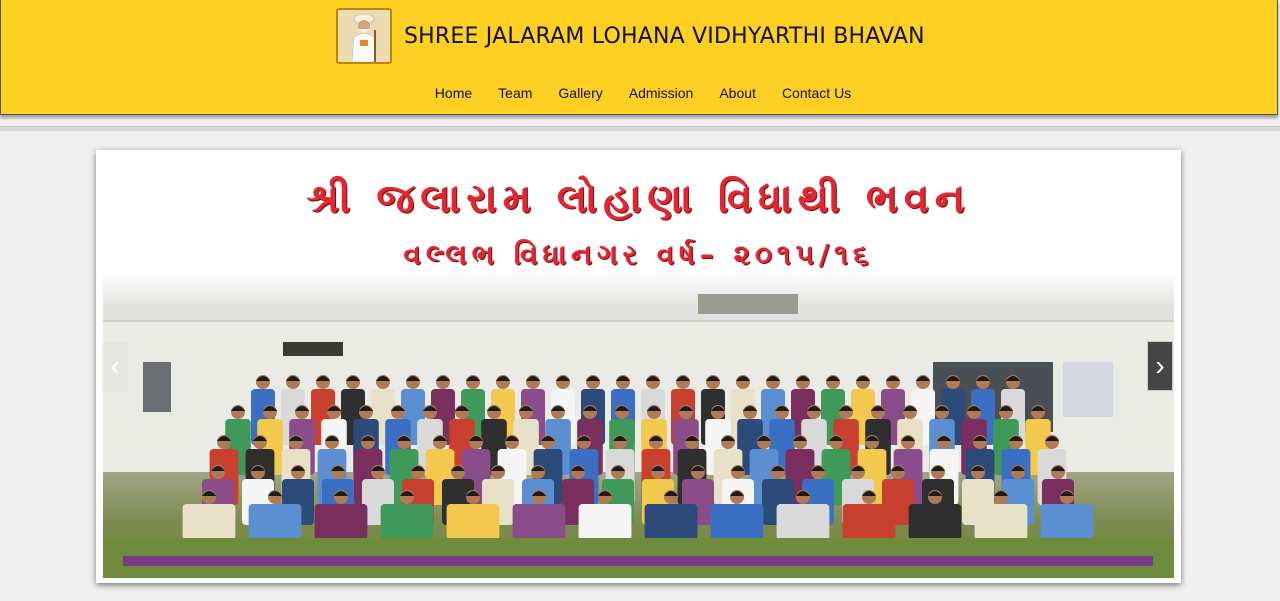  What do you see at coordinates (737, 93) in the screenshot?
I see `nav-about: About` at bounding box center [737, 93].